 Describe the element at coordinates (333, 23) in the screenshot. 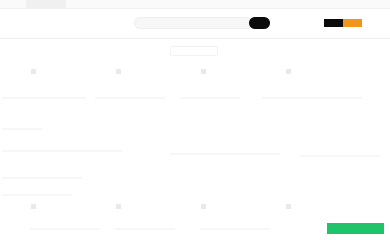

I see `brand-logo-black-block` at that location.